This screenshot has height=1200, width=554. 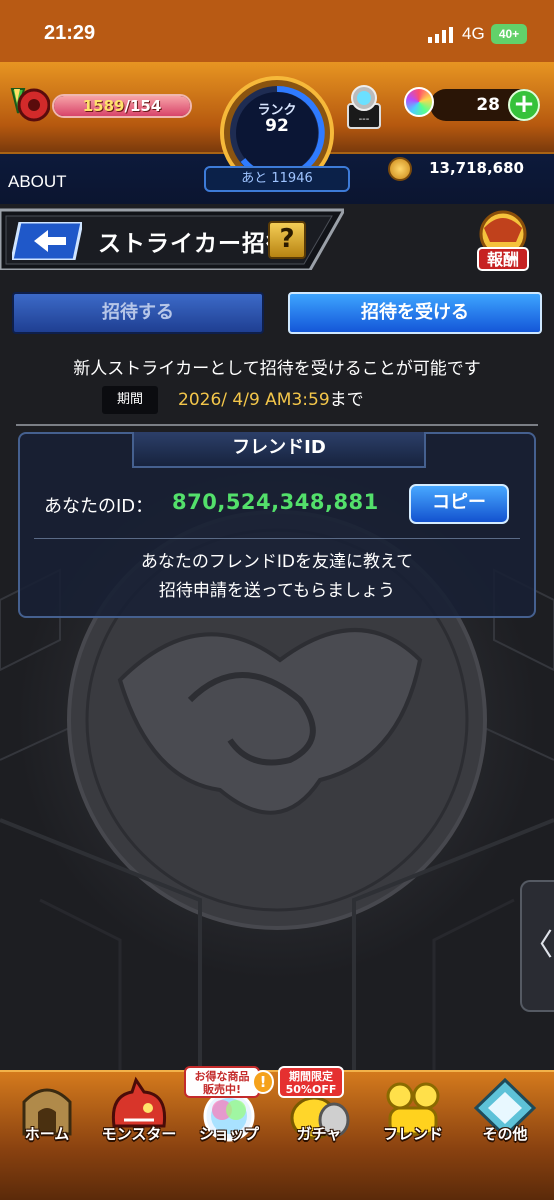 I want to click on nav-other: その他, so click(x=505, y=1119).